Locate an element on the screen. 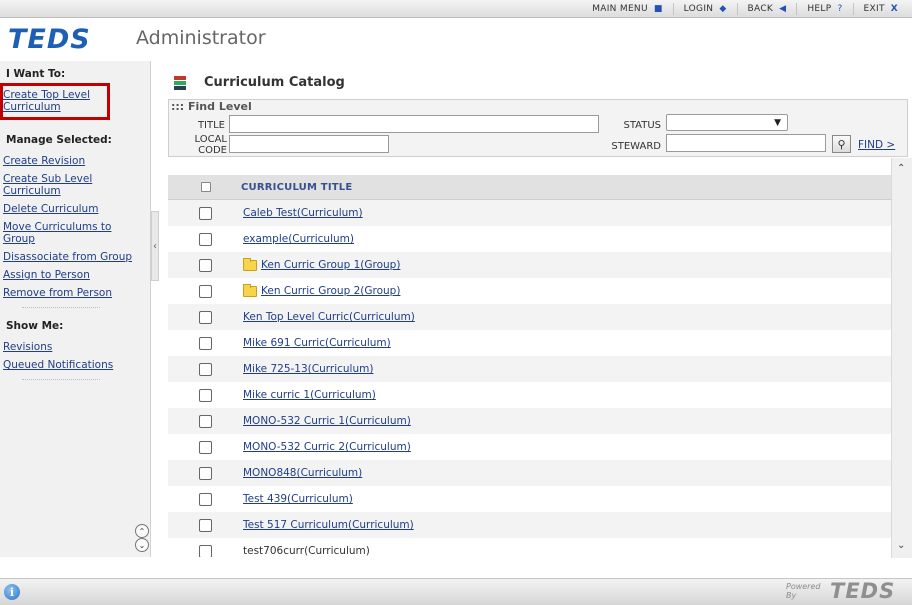 This screenshot has height=605, width=912. status-select: ▼ is located at coordinates (727, 122).